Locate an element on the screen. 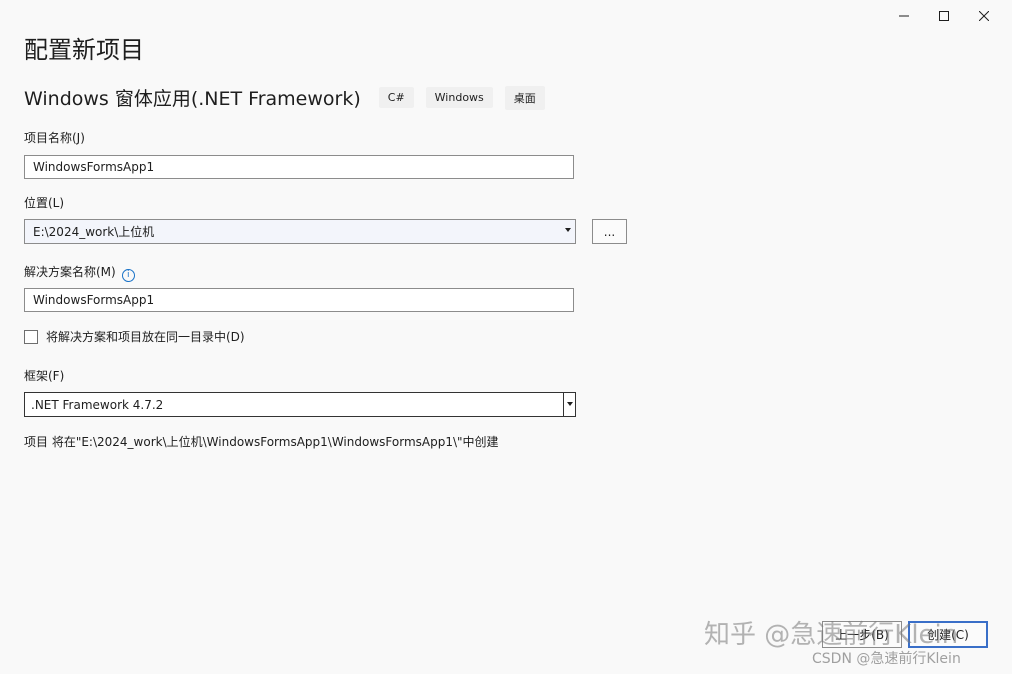 The height and width of the screenshot is (674, 1012). project-type-name: Windows 窗体应用(.NET Framework) is located at coordinates (192, 99).